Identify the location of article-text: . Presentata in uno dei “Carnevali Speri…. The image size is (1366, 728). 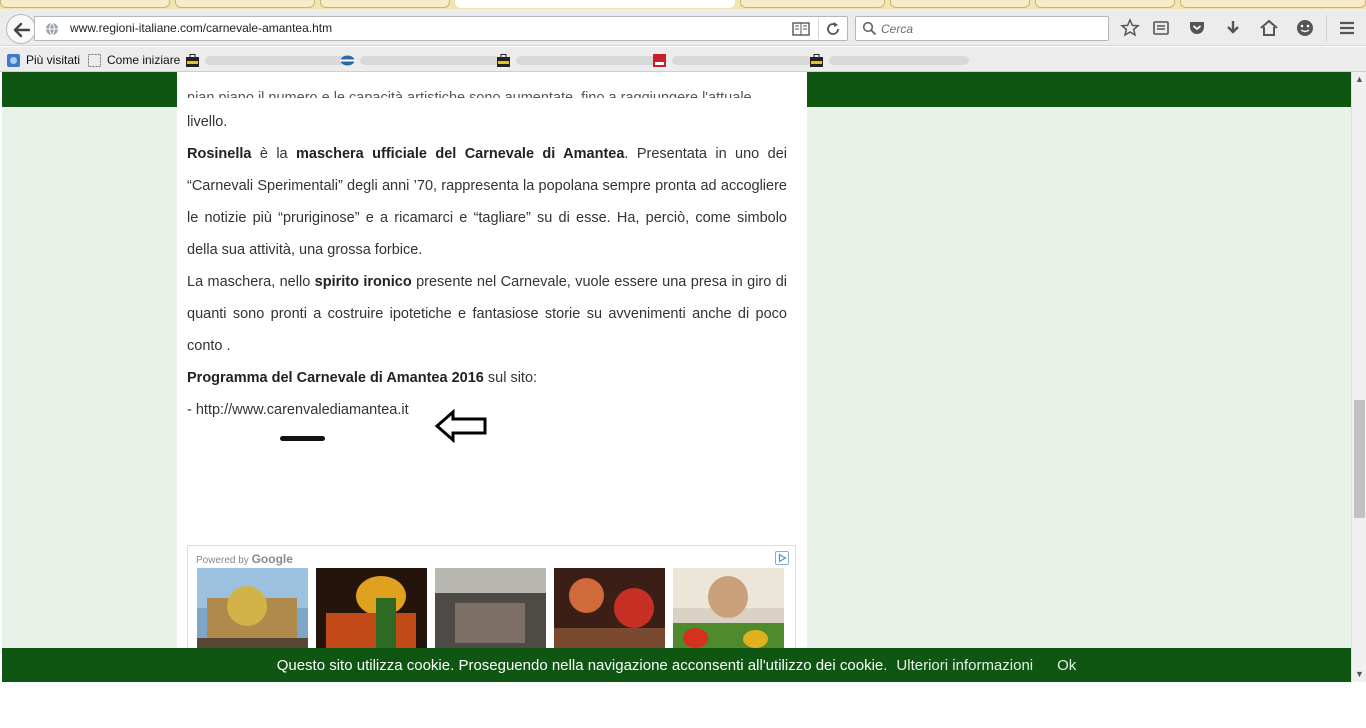
(487, 202).